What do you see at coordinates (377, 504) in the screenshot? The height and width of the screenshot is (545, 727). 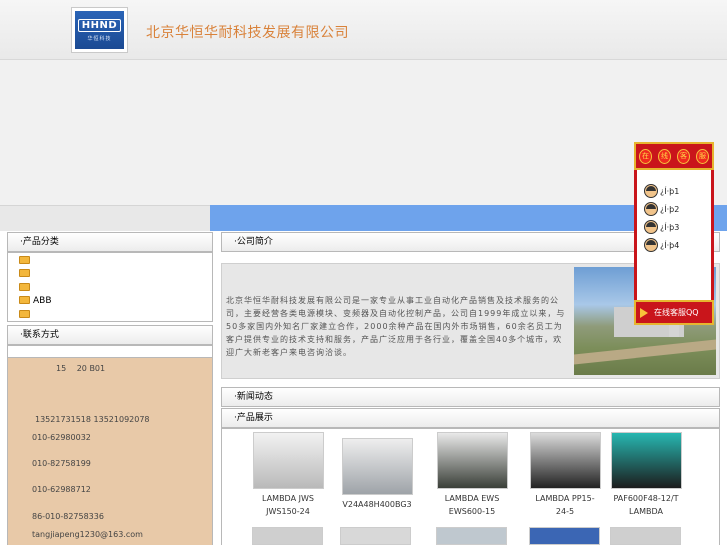 I see `product-name: V24A48H400BG3` at bounding box center [377, 504].